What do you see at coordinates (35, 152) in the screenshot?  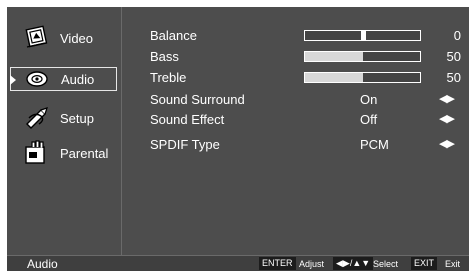 I see `parental-icon` at bounding box center [35, 152].